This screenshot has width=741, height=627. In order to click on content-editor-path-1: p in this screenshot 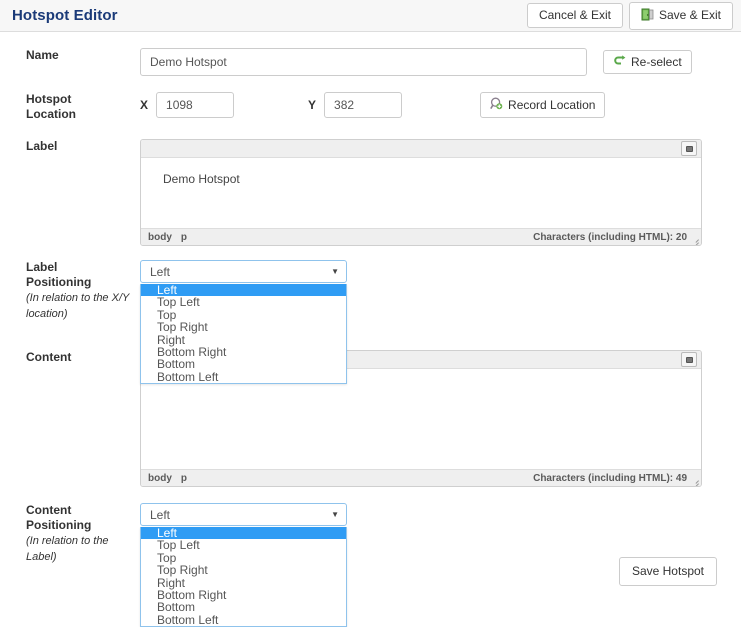, I will do `click(184, 478)`.